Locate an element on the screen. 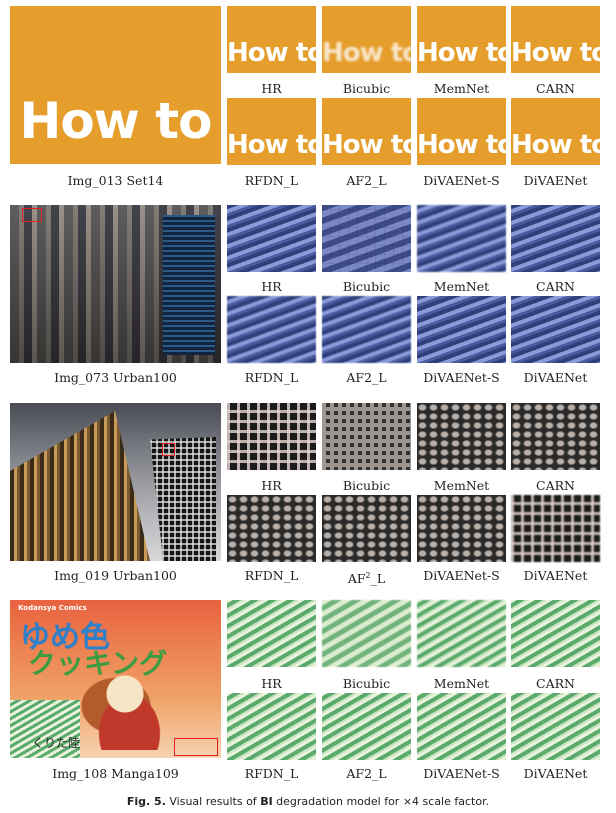 Image resolution: width=616 pixels, height=813 pixels. patch-bicubic: How to is located at coordinates (366, 39).